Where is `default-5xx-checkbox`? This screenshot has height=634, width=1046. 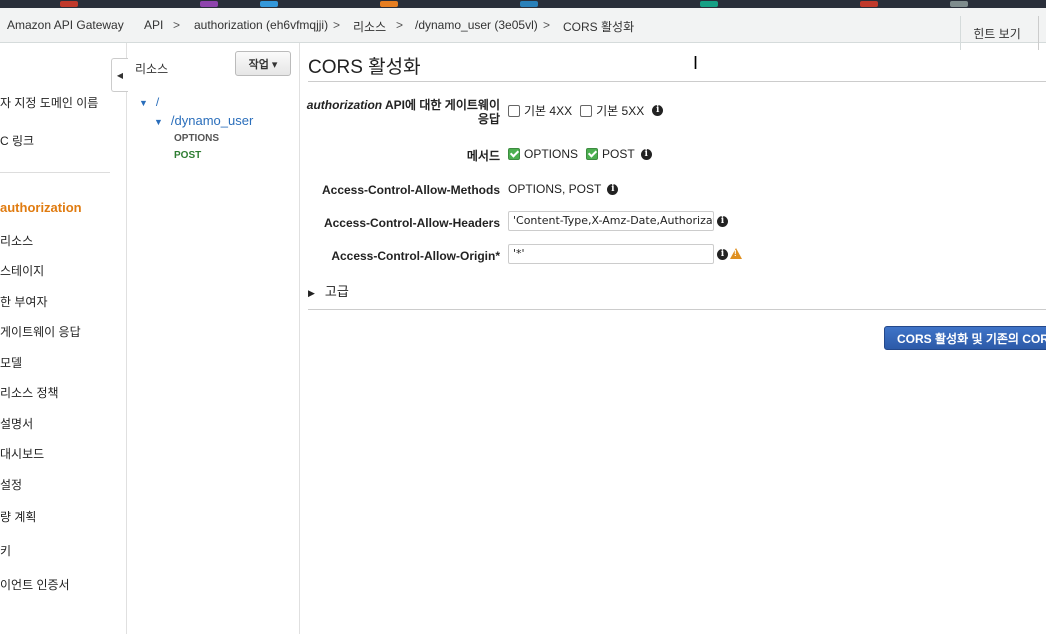 default-5xx-checkbox is located at coordinates (586, 110).